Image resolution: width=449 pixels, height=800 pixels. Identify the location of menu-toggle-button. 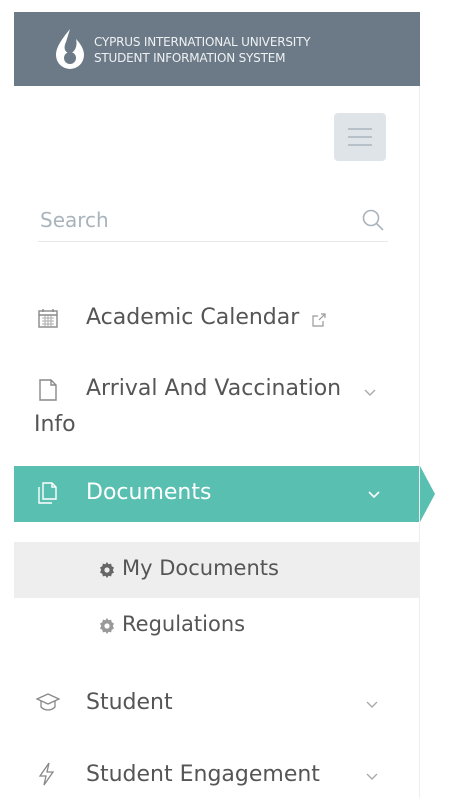
(360, 137).